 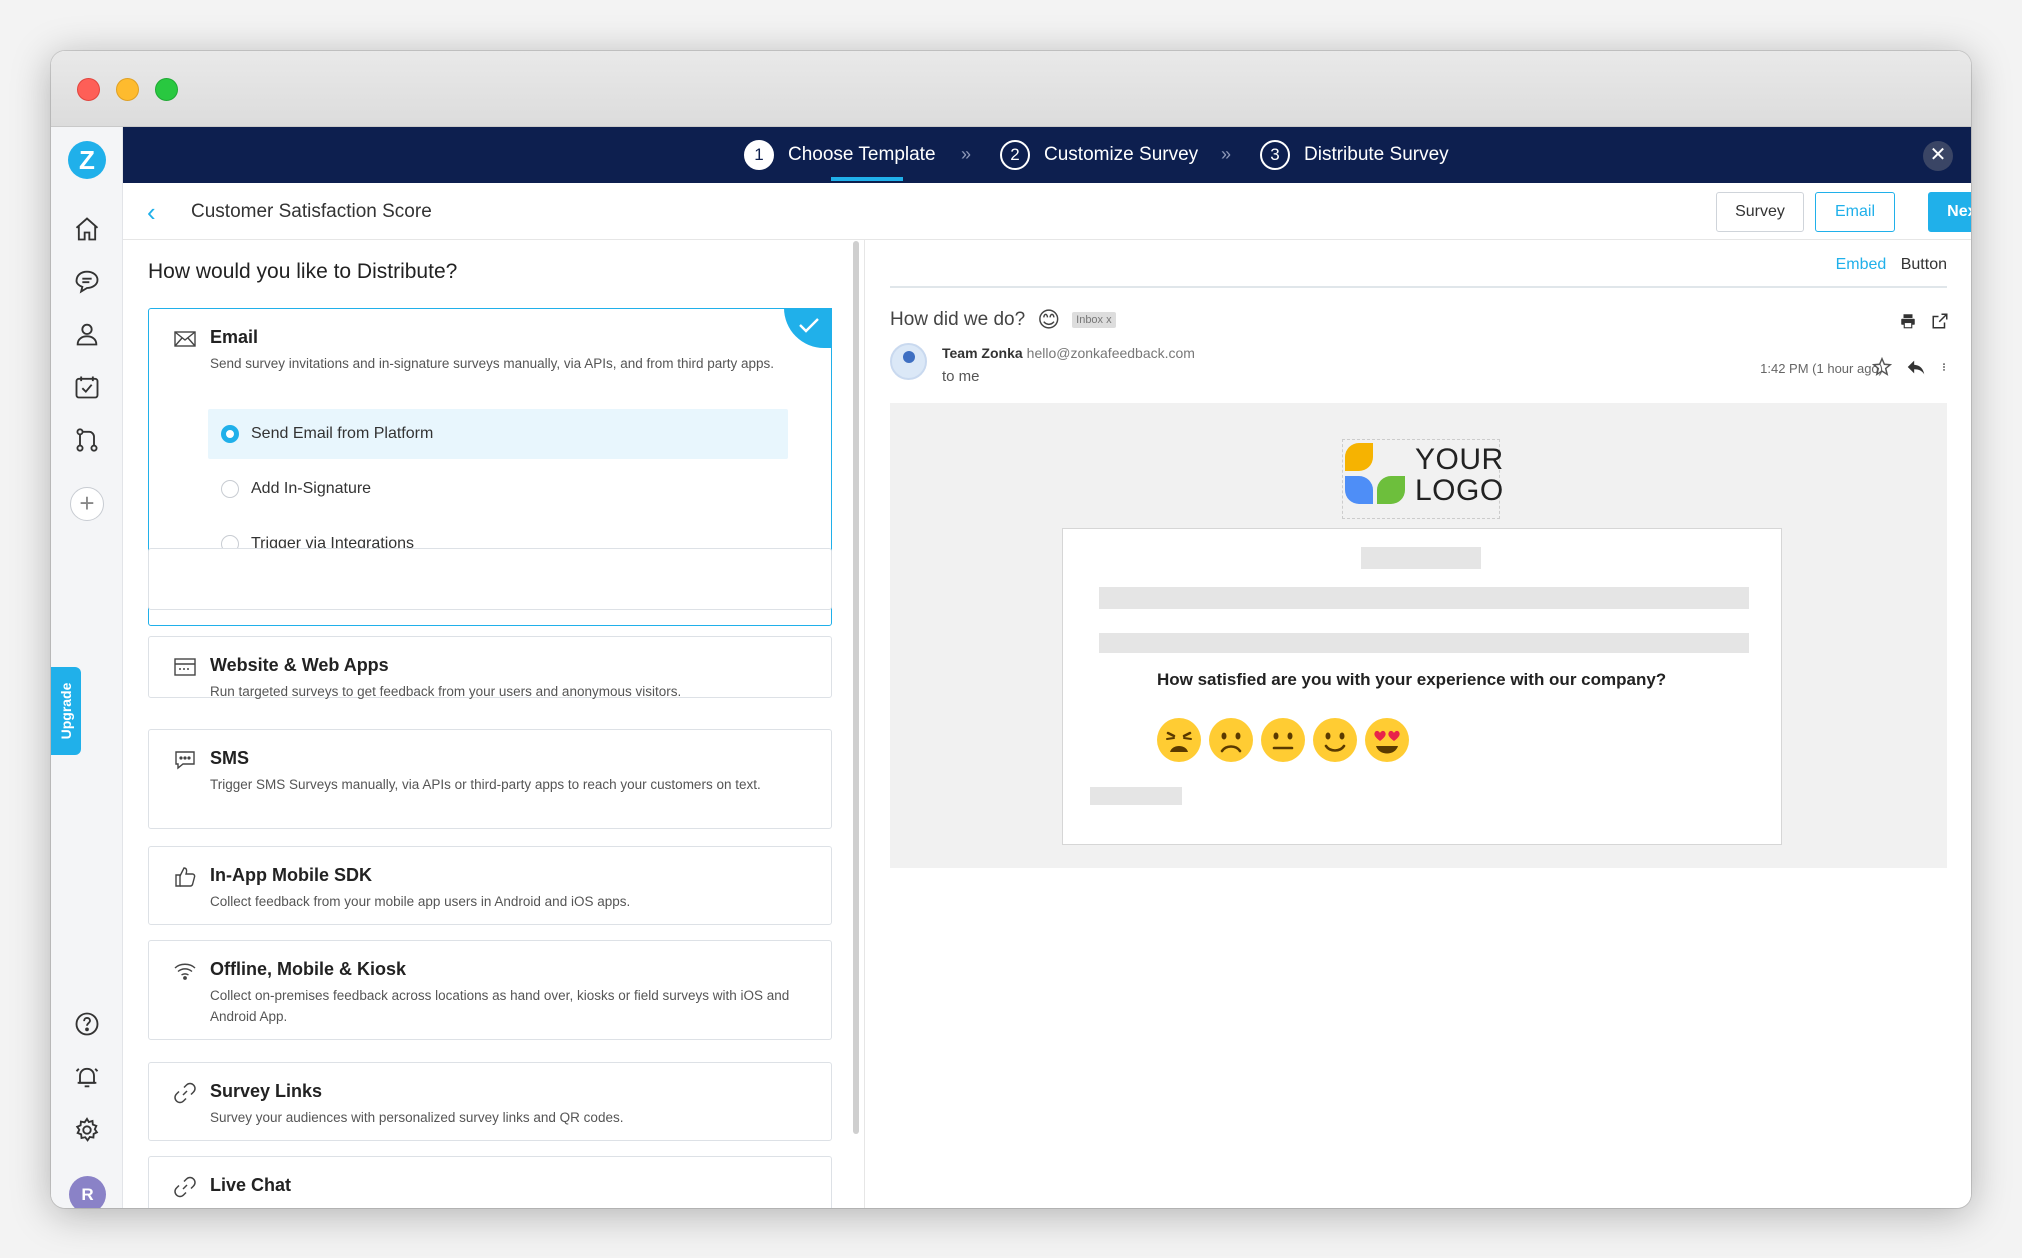 I want to click on page-title: Customer Satisfaction Score, so click(x=311, y=211).